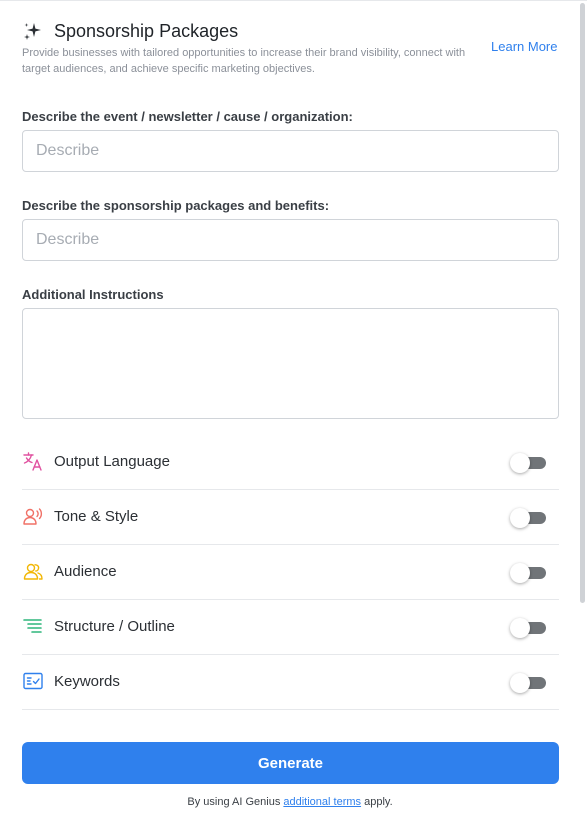  What do you see at coordinates (32, 626) in the screenshot?
I see `list-outline-icon` at bounding box center [32, 626].